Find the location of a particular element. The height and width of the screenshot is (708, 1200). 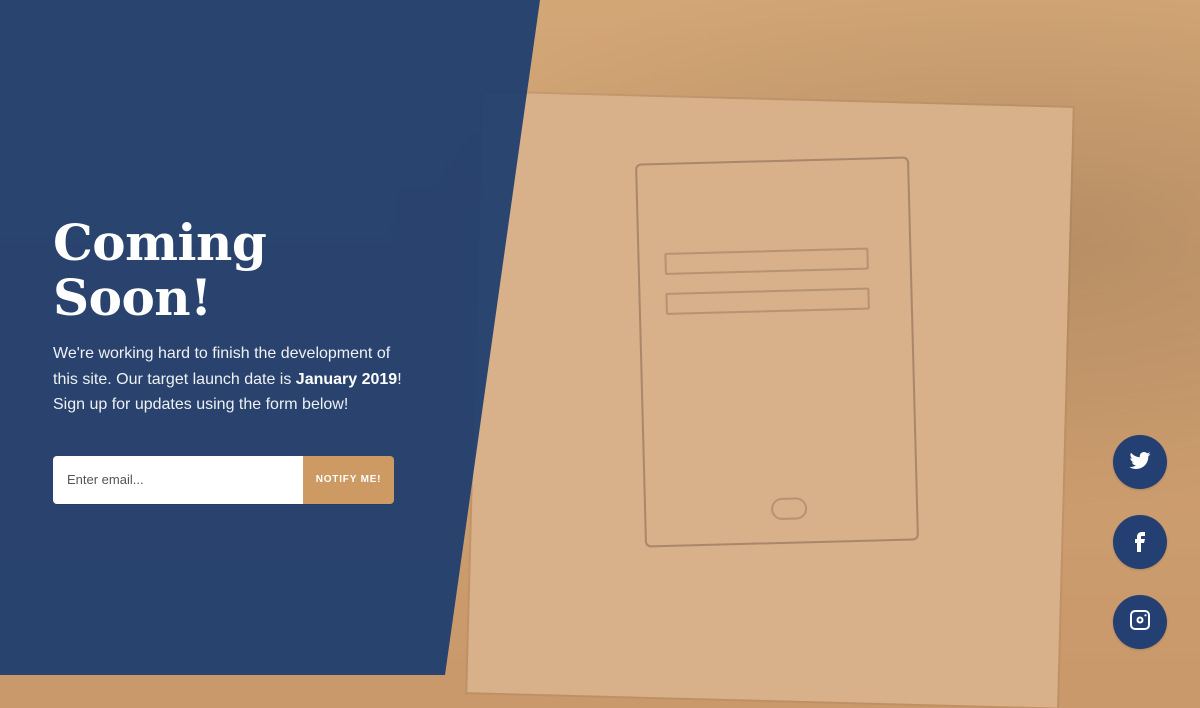

facebook-icon is located at coordinates (1140, 542).